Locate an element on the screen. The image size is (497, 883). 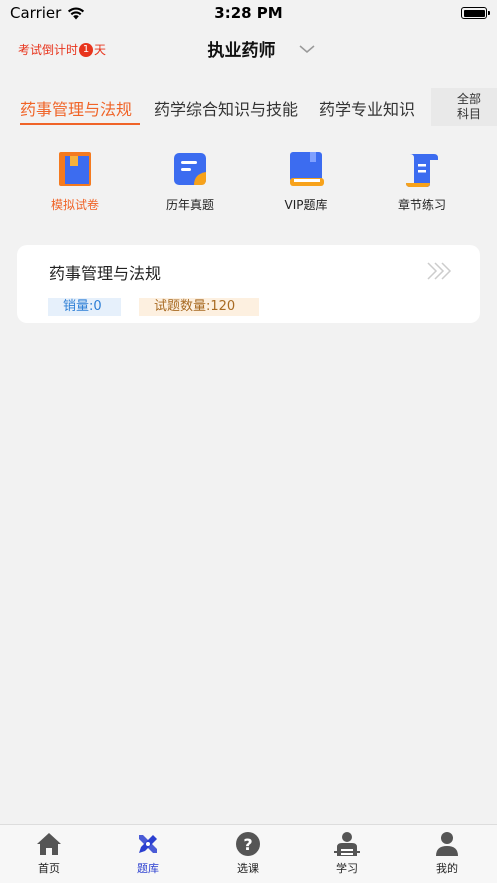
feature-chapter-practice: 章节练习 is located at coordinates (422, 181).